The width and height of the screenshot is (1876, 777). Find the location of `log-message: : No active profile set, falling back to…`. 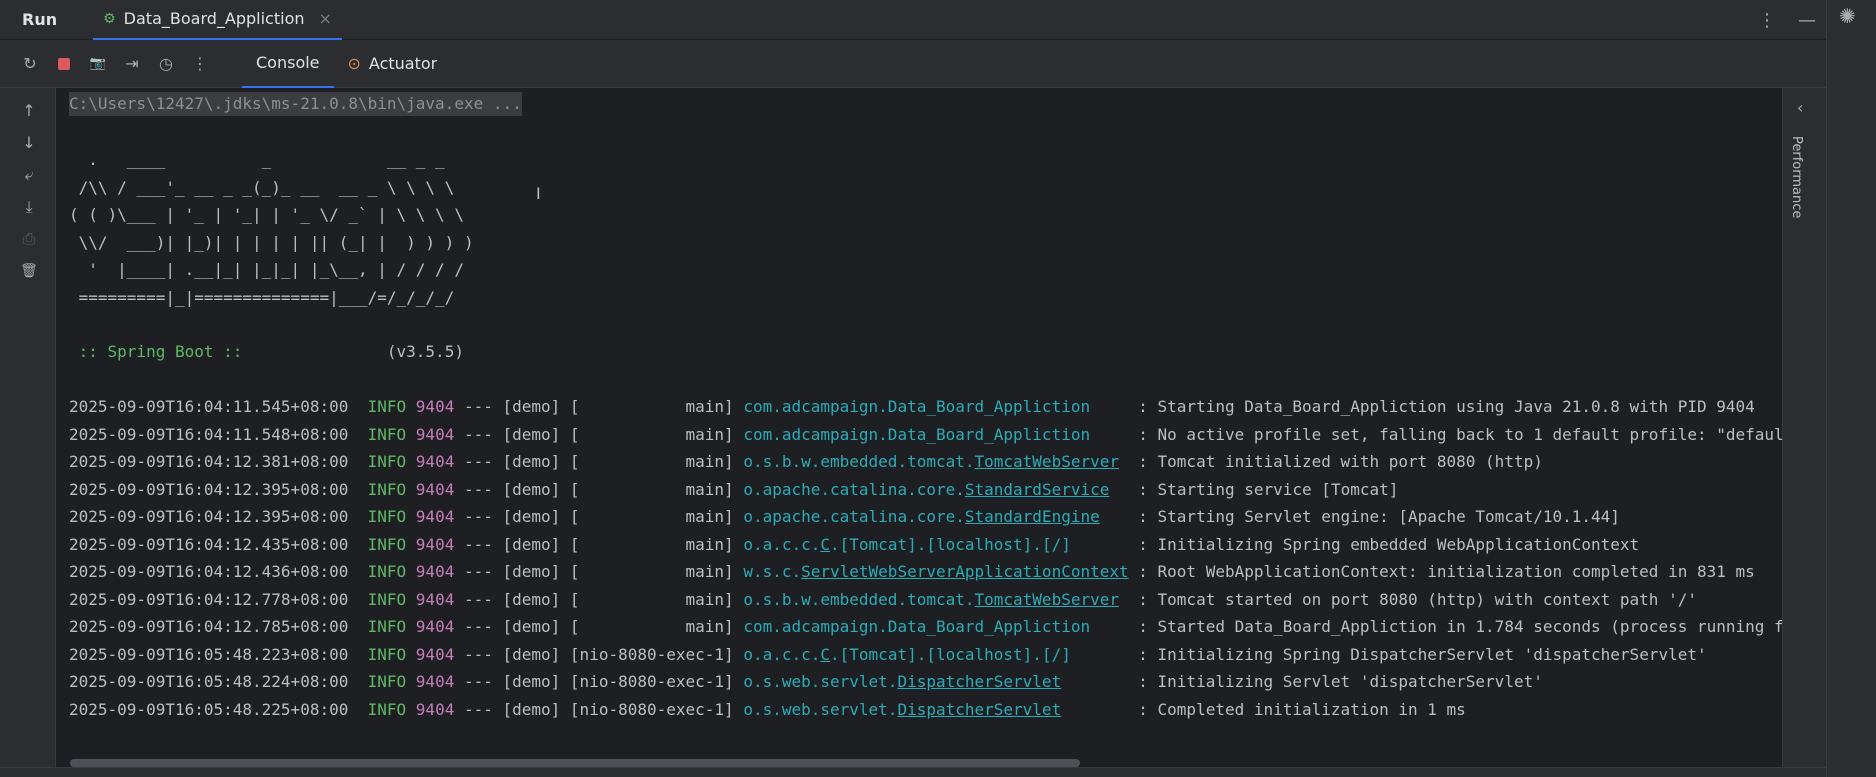

log-message: : No active profile set, falling back to… is located at coordinates (1460, 434).